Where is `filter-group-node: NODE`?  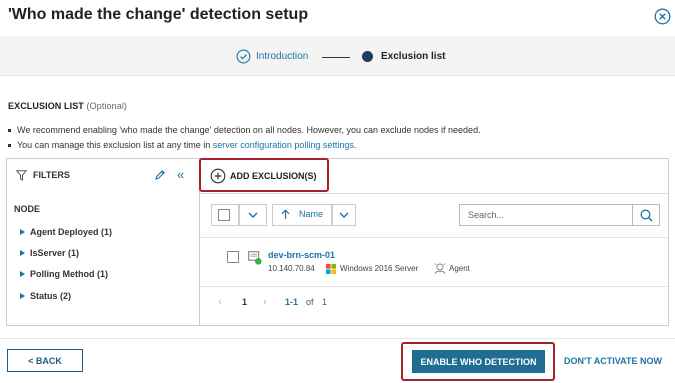 filter-group-node: NODE is located at coordinates (27, 209).